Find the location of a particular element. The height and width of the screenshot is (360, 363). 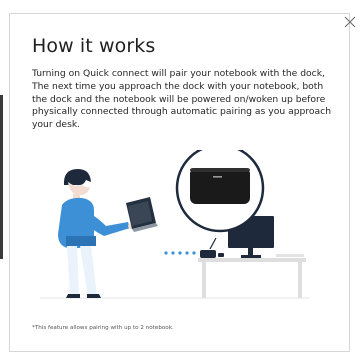

desk is located at coordinates (252, 278).